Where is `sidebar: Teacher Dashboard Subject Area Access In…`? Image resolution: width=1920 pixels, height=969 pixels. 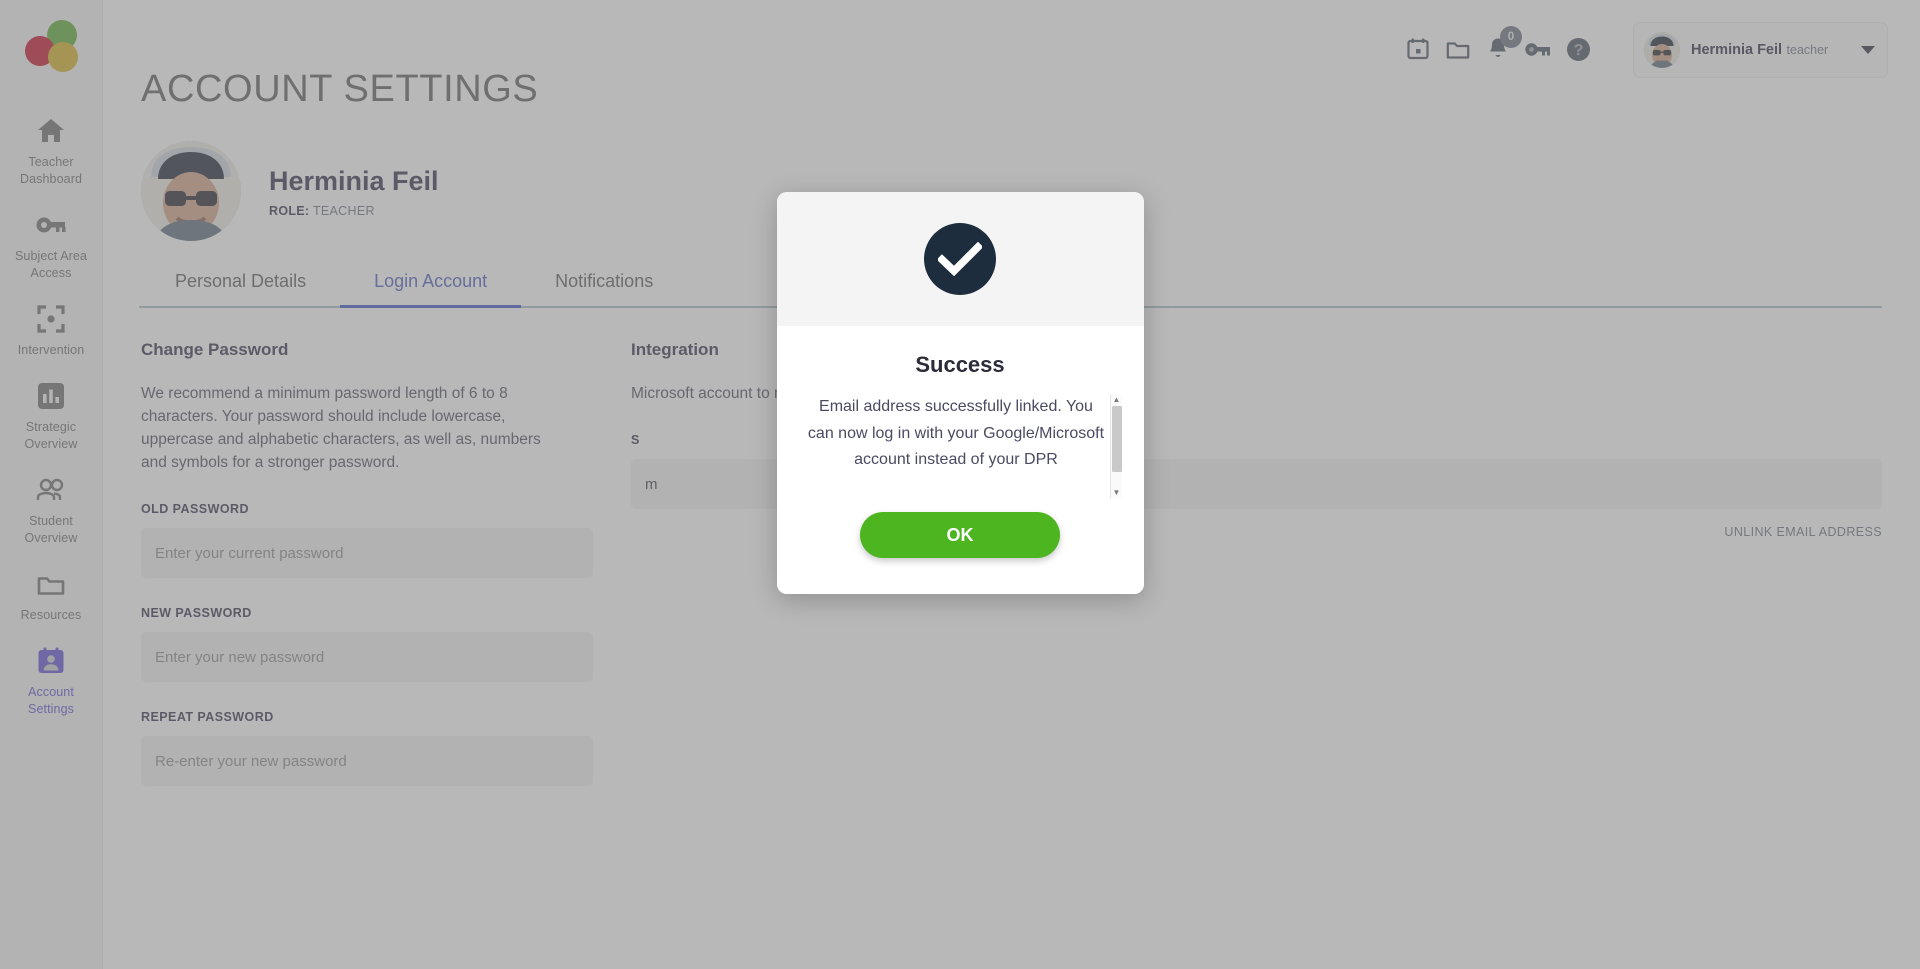 sidebar: Teacher Dashboard Subject Area Access In… is located at coordinates (51, 484).